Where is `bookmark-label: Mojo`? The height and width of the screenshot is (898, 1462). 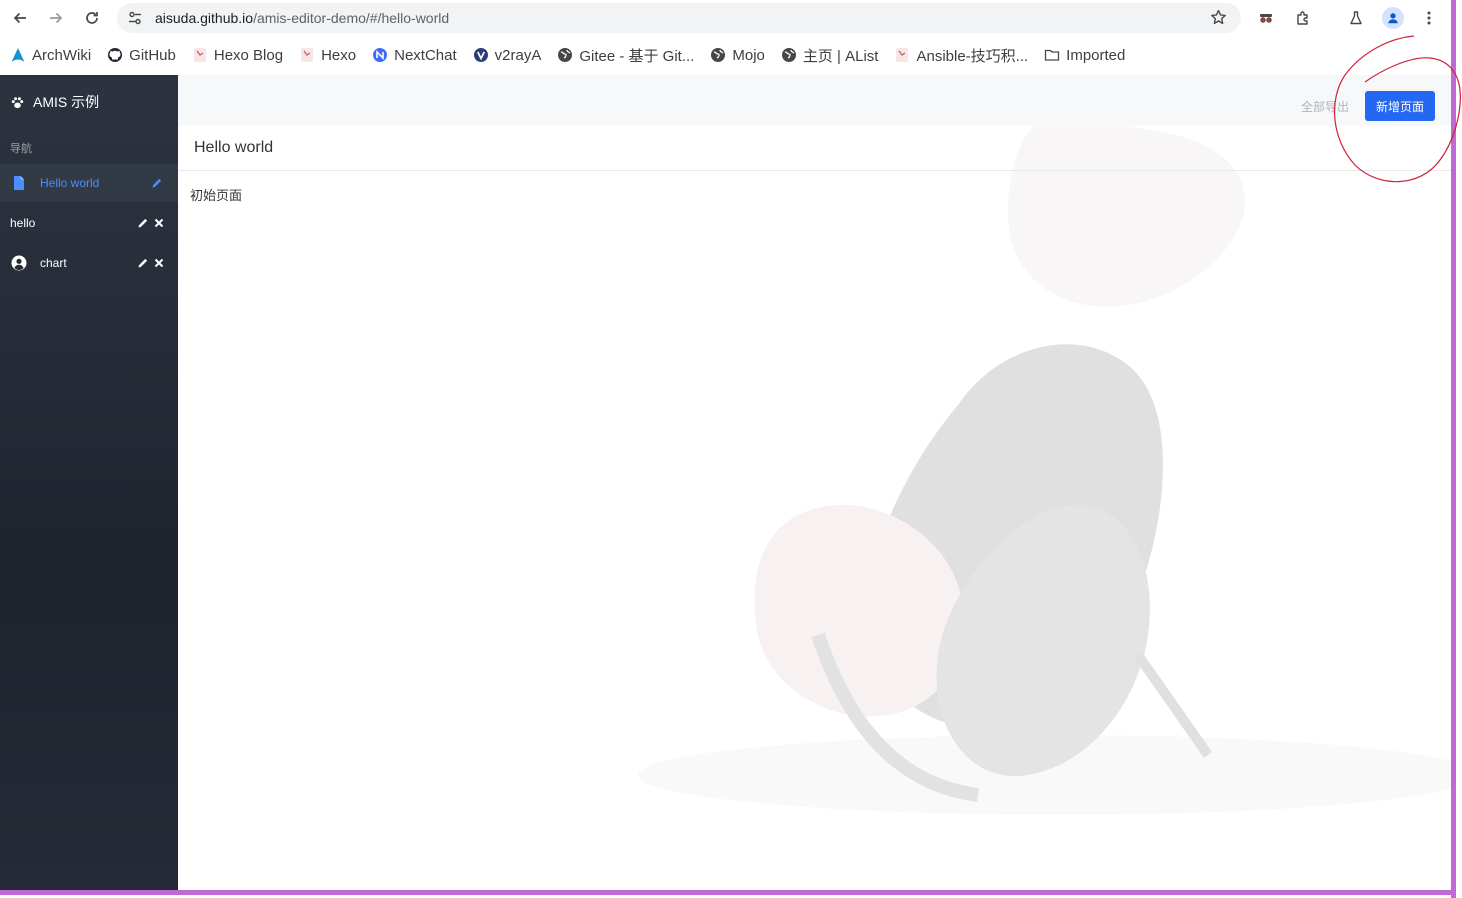 bookmark-label: Mojo is located at coordinates (748, 55).